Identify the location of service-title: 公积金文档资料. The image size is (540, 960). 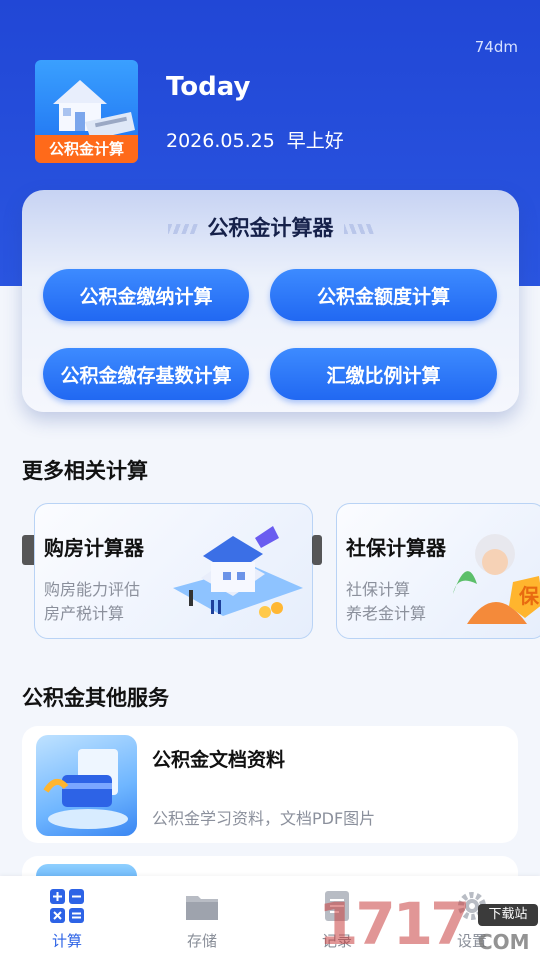
(219, 760).